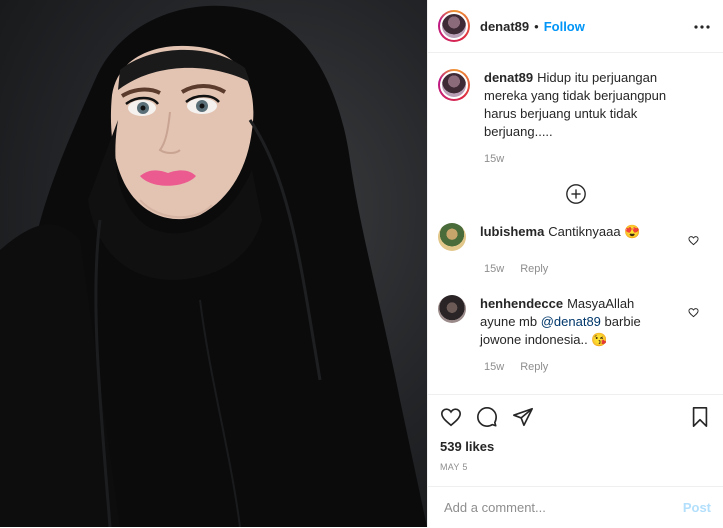  What do you see at coordinates (521, 303) in the screenshot?
I see `commenter-username: henhendecce` at bounding box center [521, 303].